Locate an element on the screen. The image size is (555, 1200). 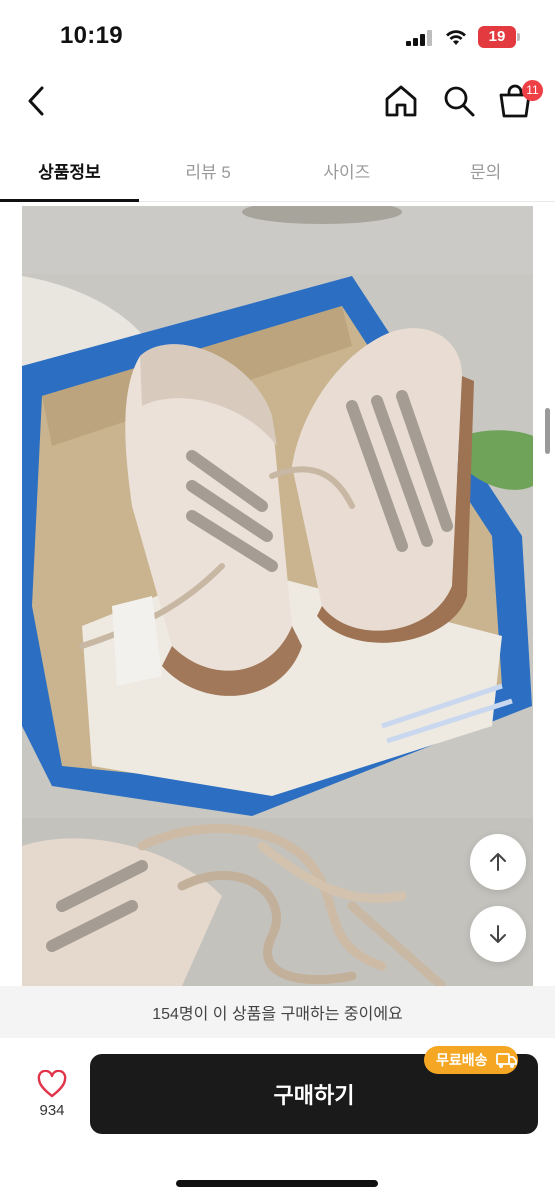
home-icon is located at coordinates (401, 101).